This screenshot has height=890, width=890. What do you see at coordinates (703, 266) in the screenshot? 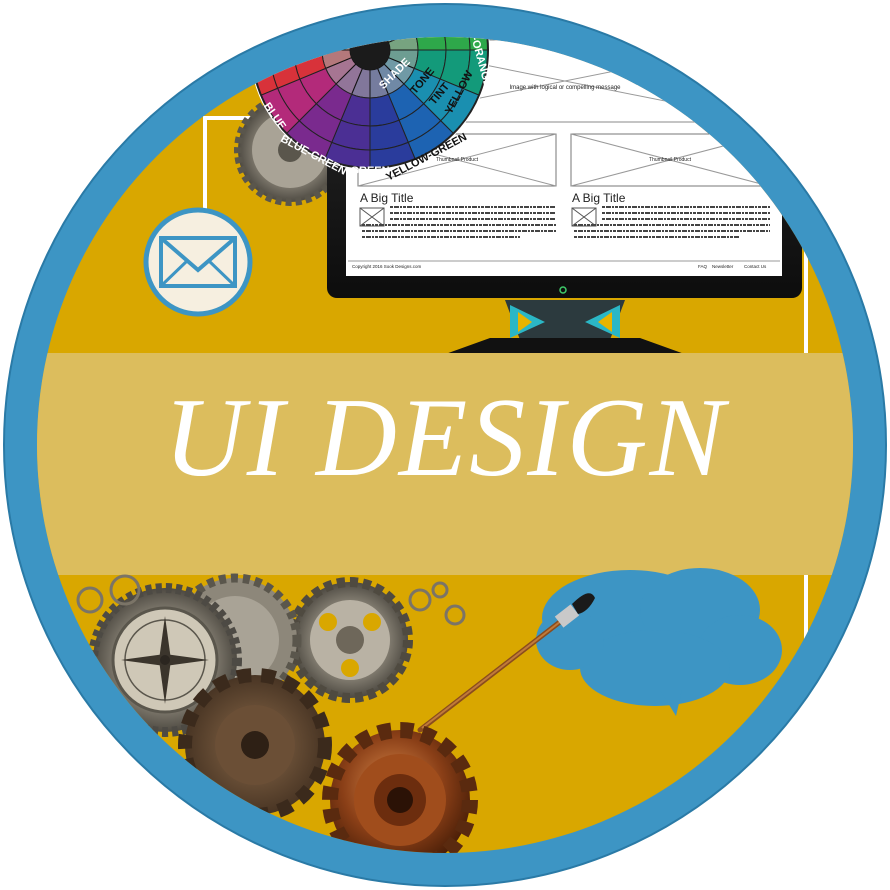
I see `footer-link-faq: FAQ` at bounding box center [703, 266].